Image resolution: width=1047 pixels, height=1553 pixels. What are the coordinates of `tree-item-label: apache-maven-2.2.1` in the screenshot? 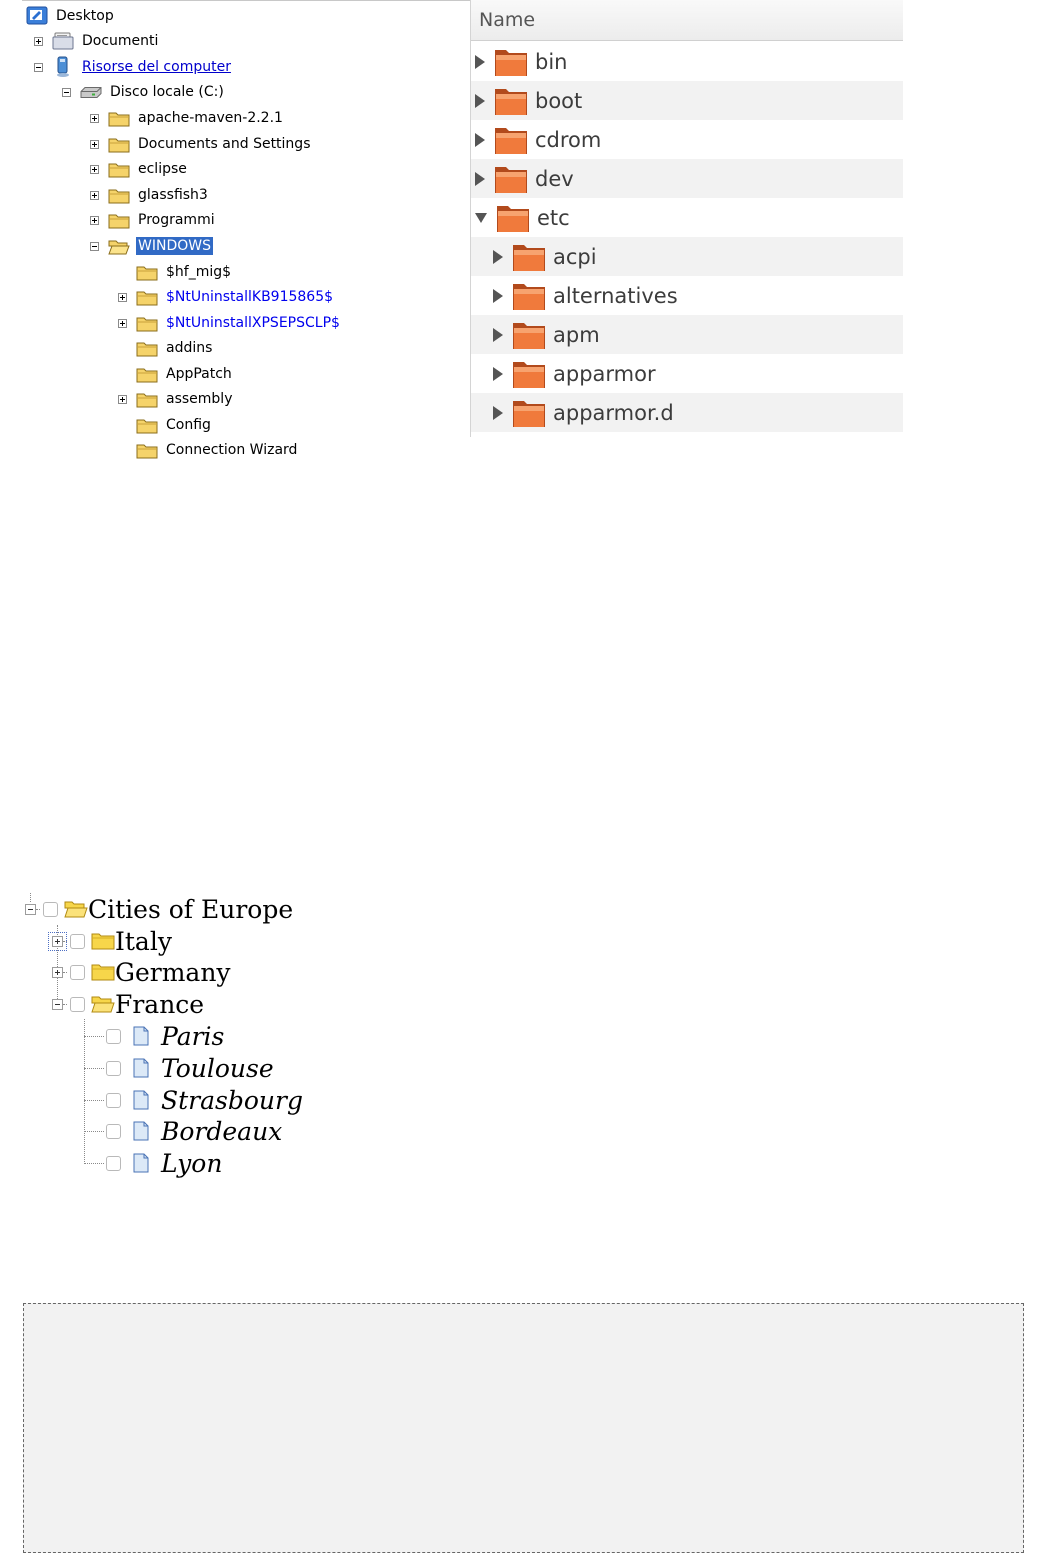 It's located at (210, 118).